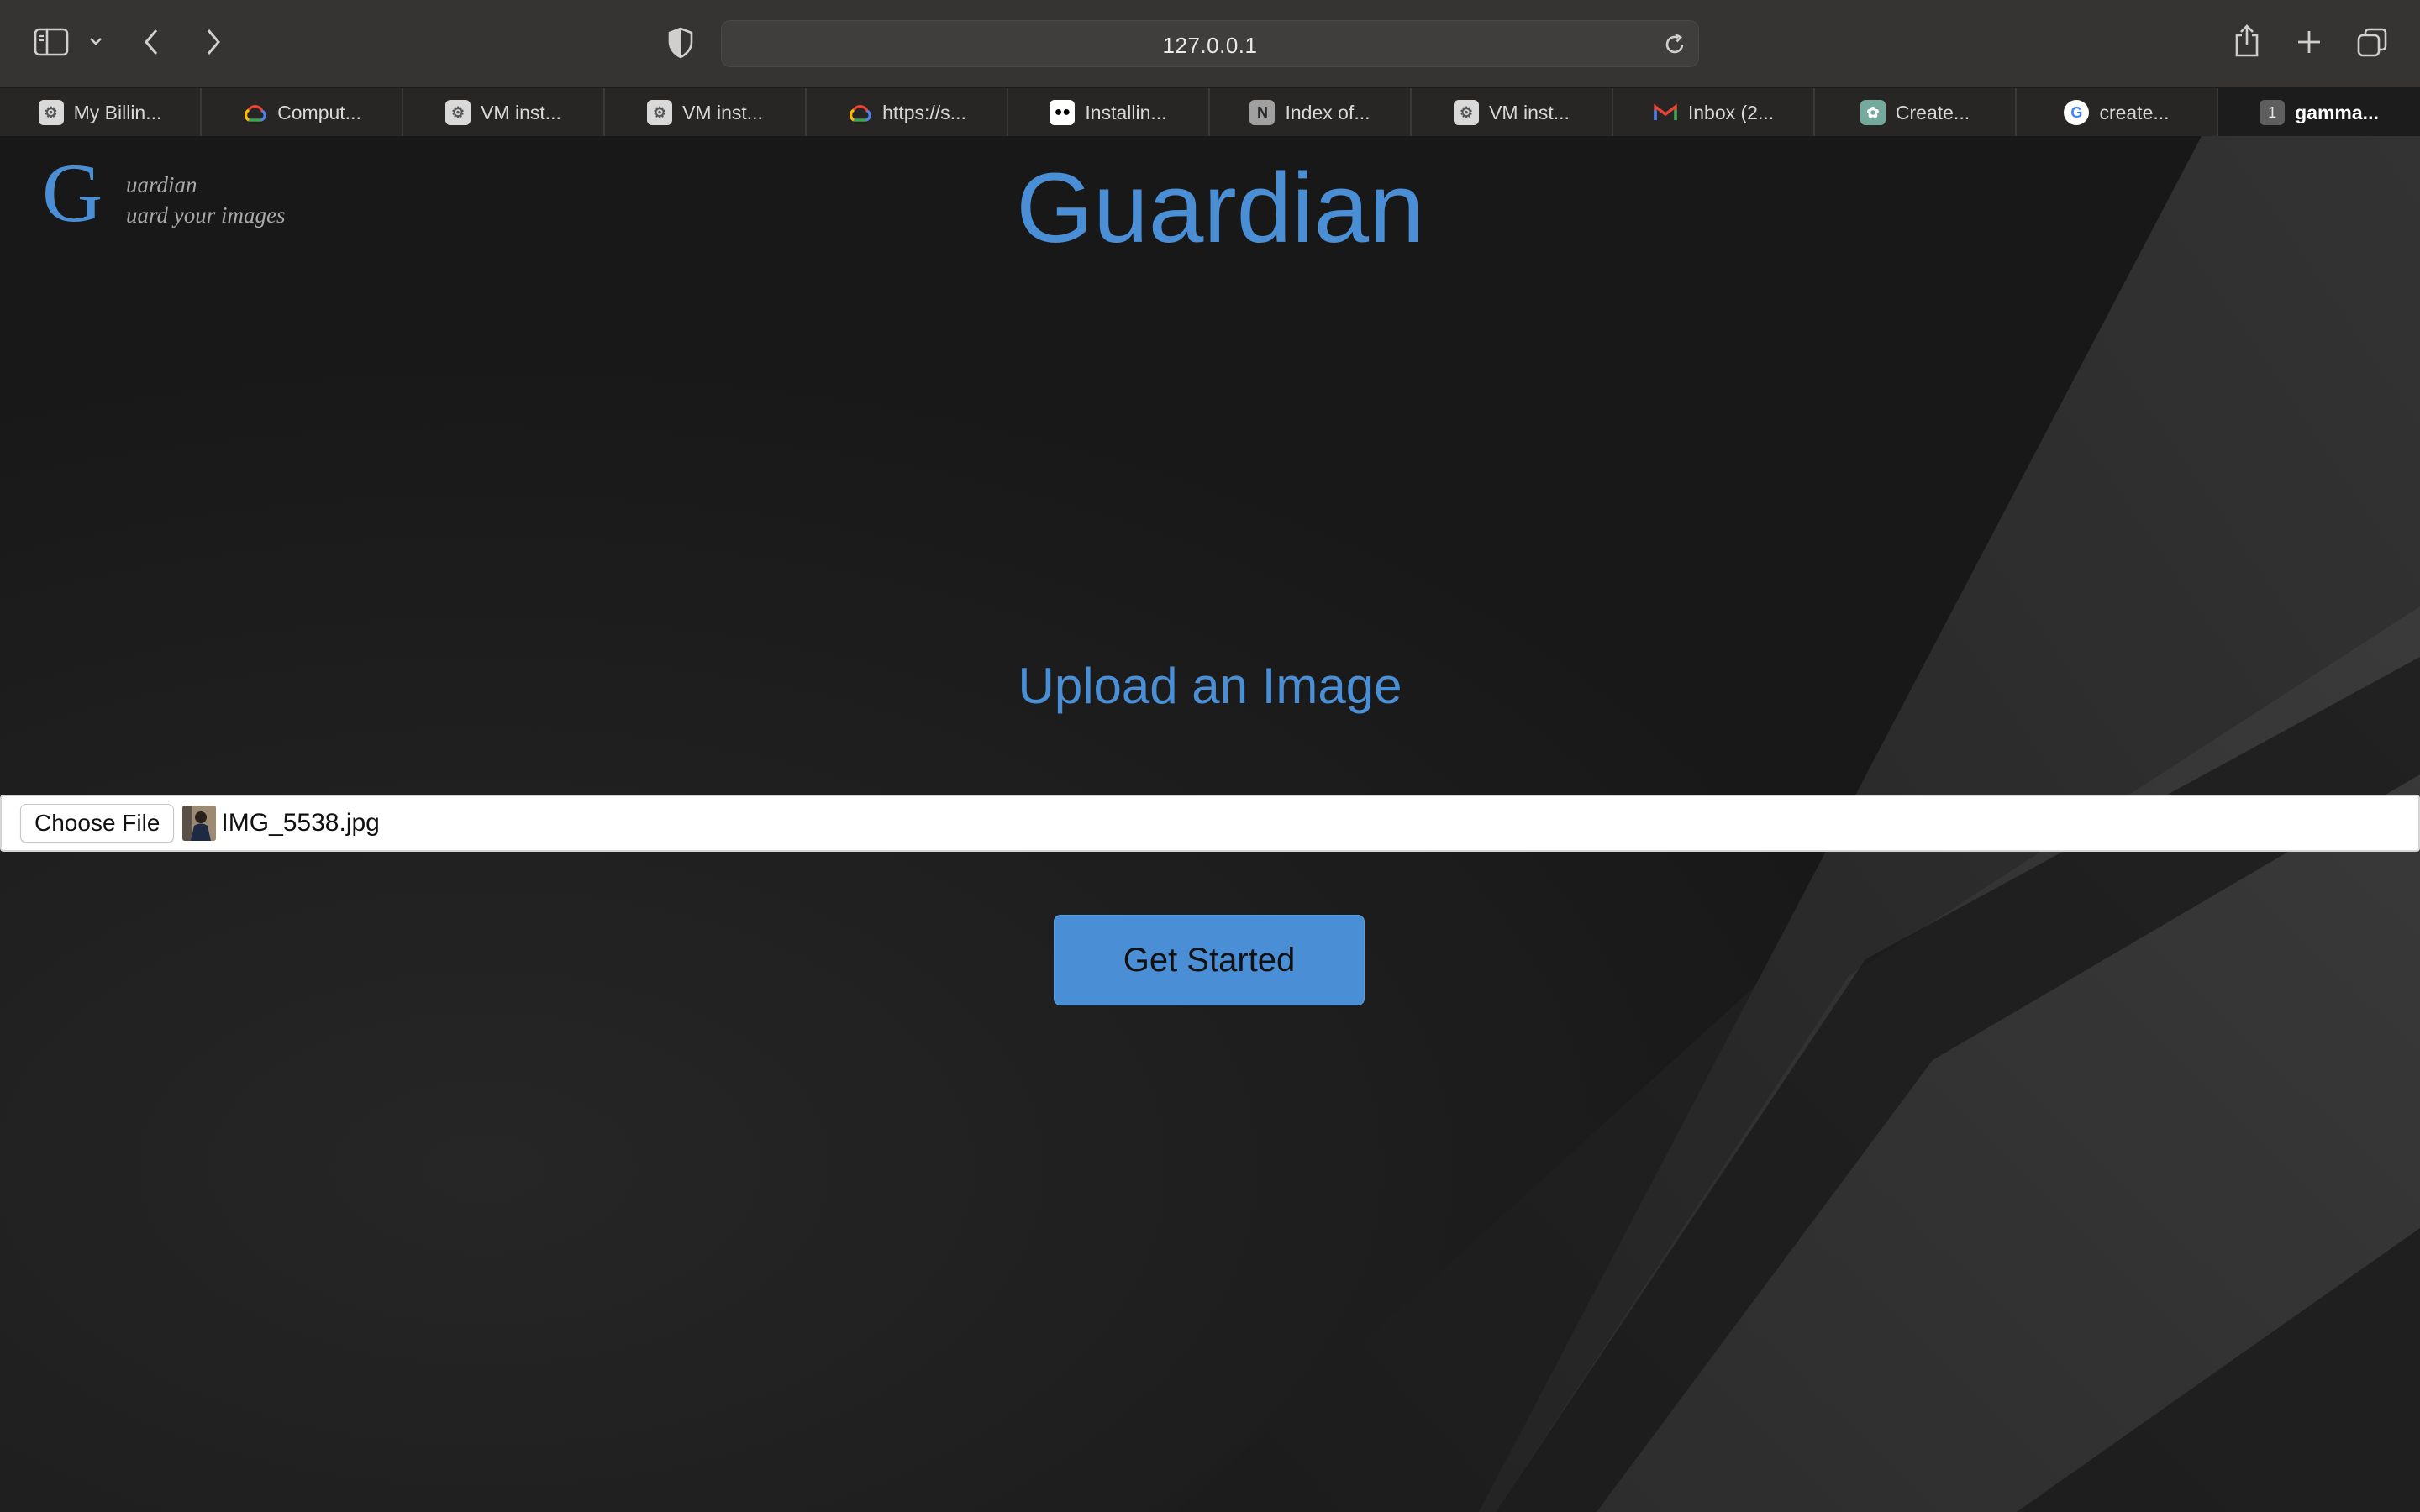 Image resolution: width=2420 pixels, height=1512 pixels. What do you see at coordinates (213, 42) in the screenshot?
I see `forward-icon` at bounding box center [213, 42].